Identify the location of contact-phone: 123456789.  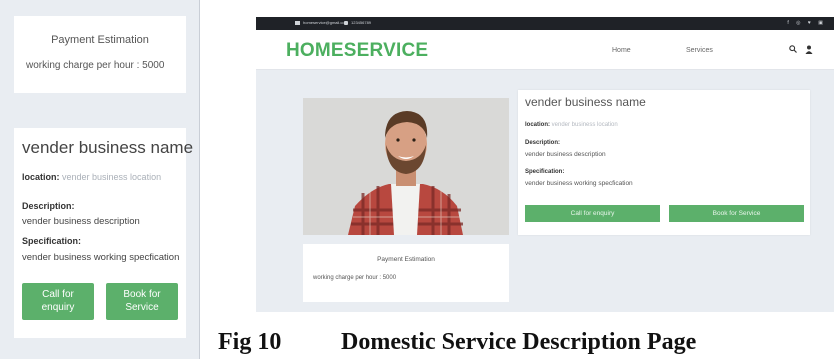
(361, 22).